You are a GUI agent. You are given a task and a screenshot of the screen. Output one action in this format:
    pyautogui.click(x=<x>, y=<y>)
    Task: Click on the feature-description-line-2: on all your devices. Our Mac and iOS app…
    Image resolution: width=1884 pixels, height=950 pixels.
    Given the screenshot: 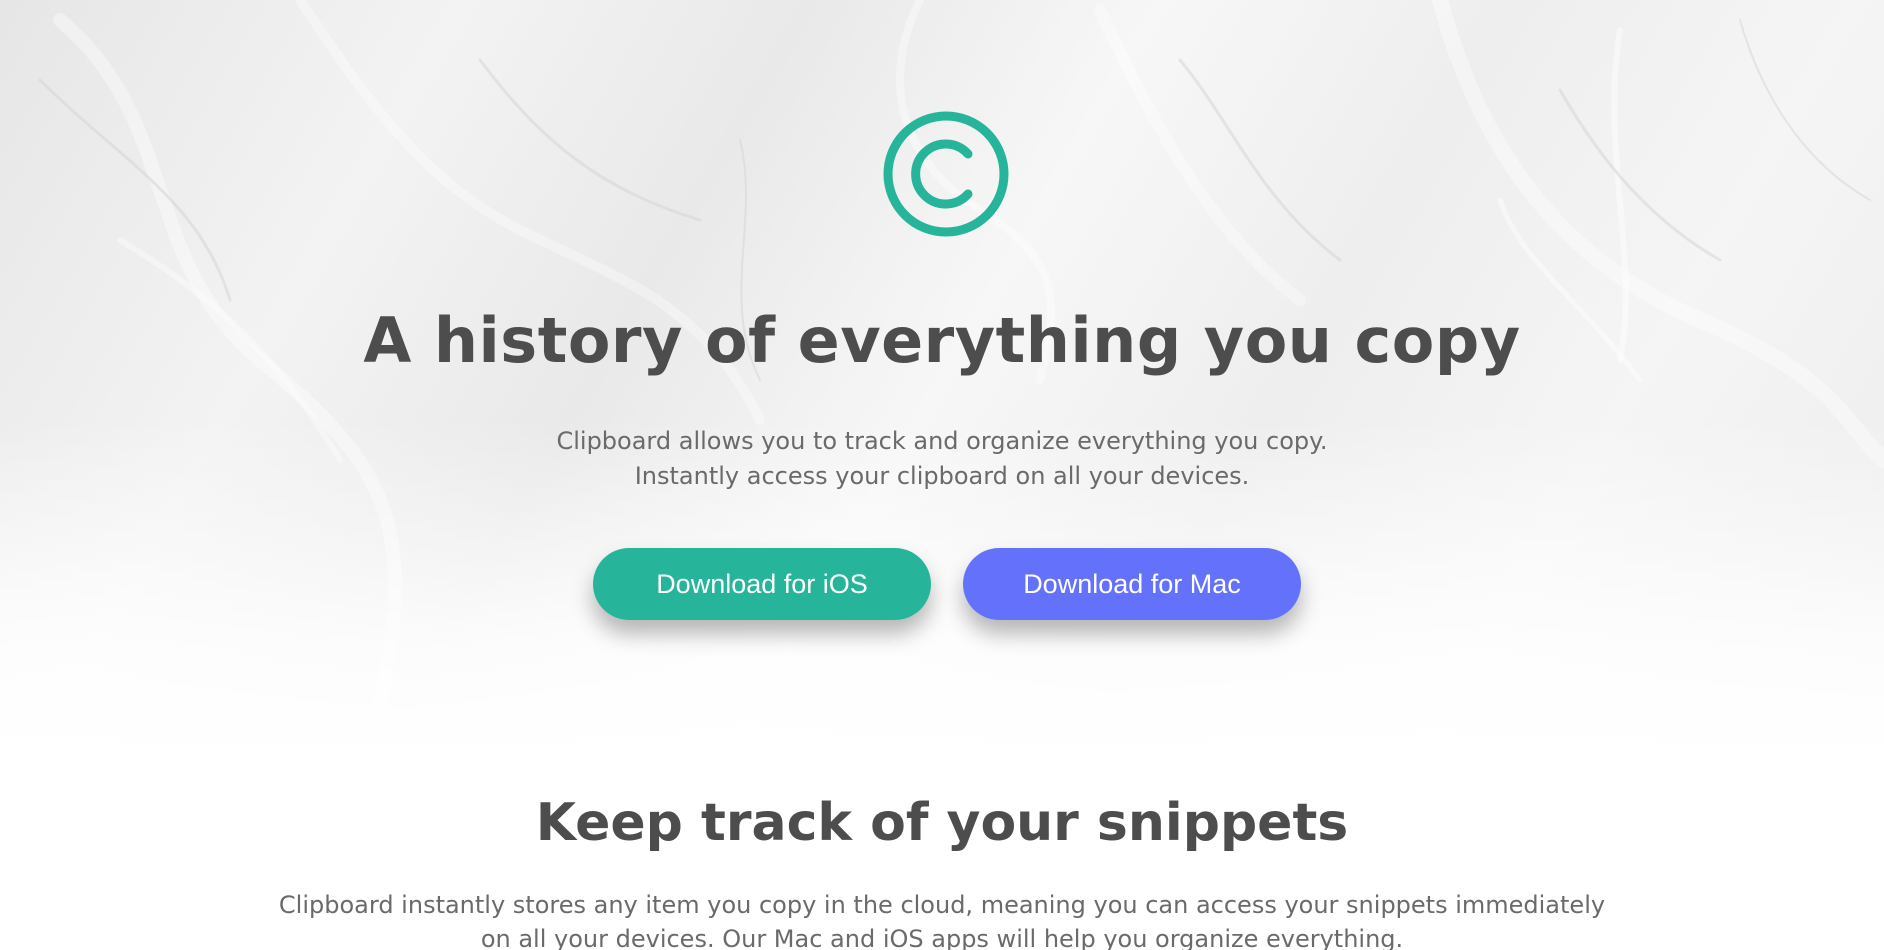 What is the action you would take?
    pyautogui.click(x=942, y=937)
    